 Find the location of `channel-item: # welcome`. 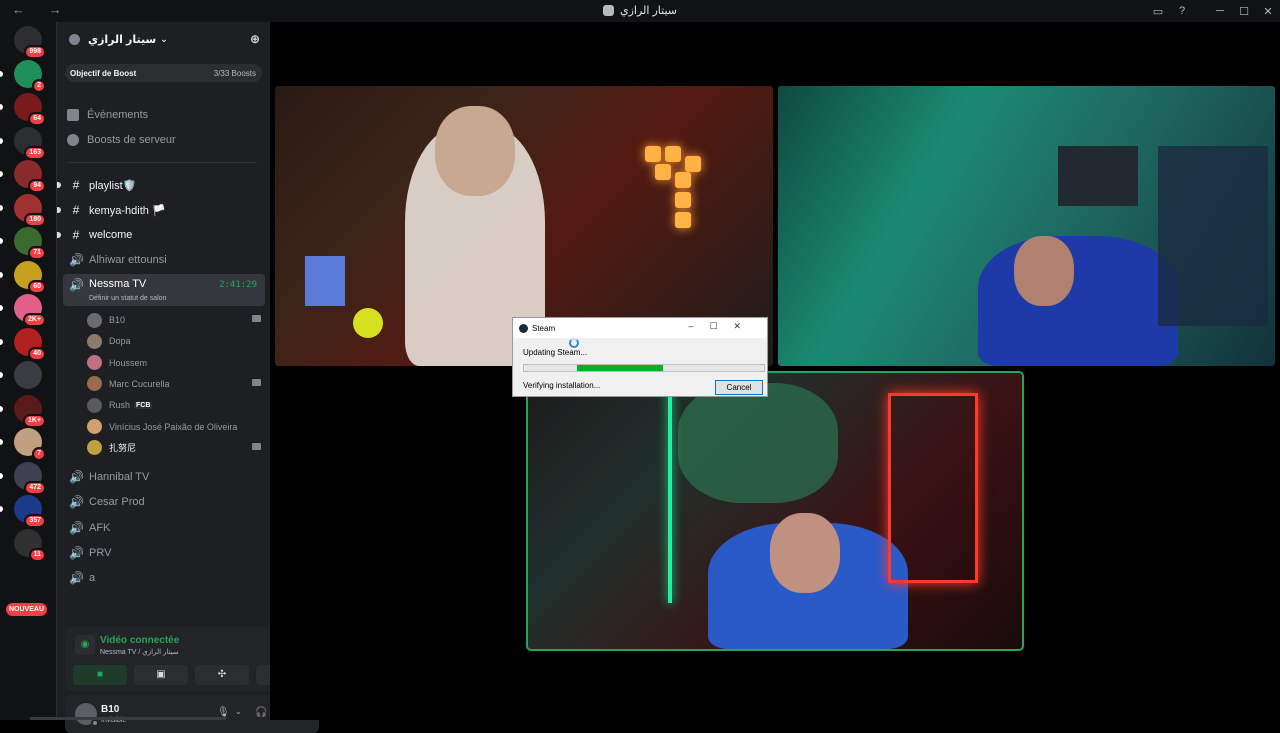

channel-item: # welcome is located at coordinates (161, 235).